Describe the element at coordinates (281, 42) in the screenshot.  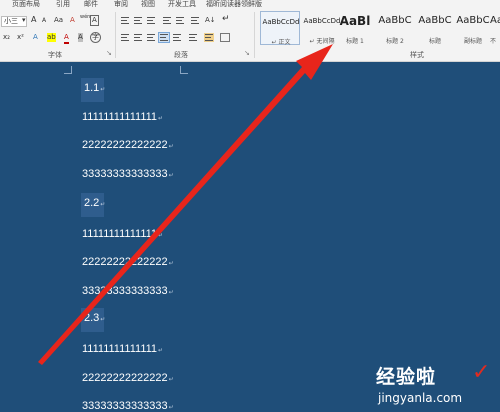
I see `style-name: ↵ 正文` at that location.